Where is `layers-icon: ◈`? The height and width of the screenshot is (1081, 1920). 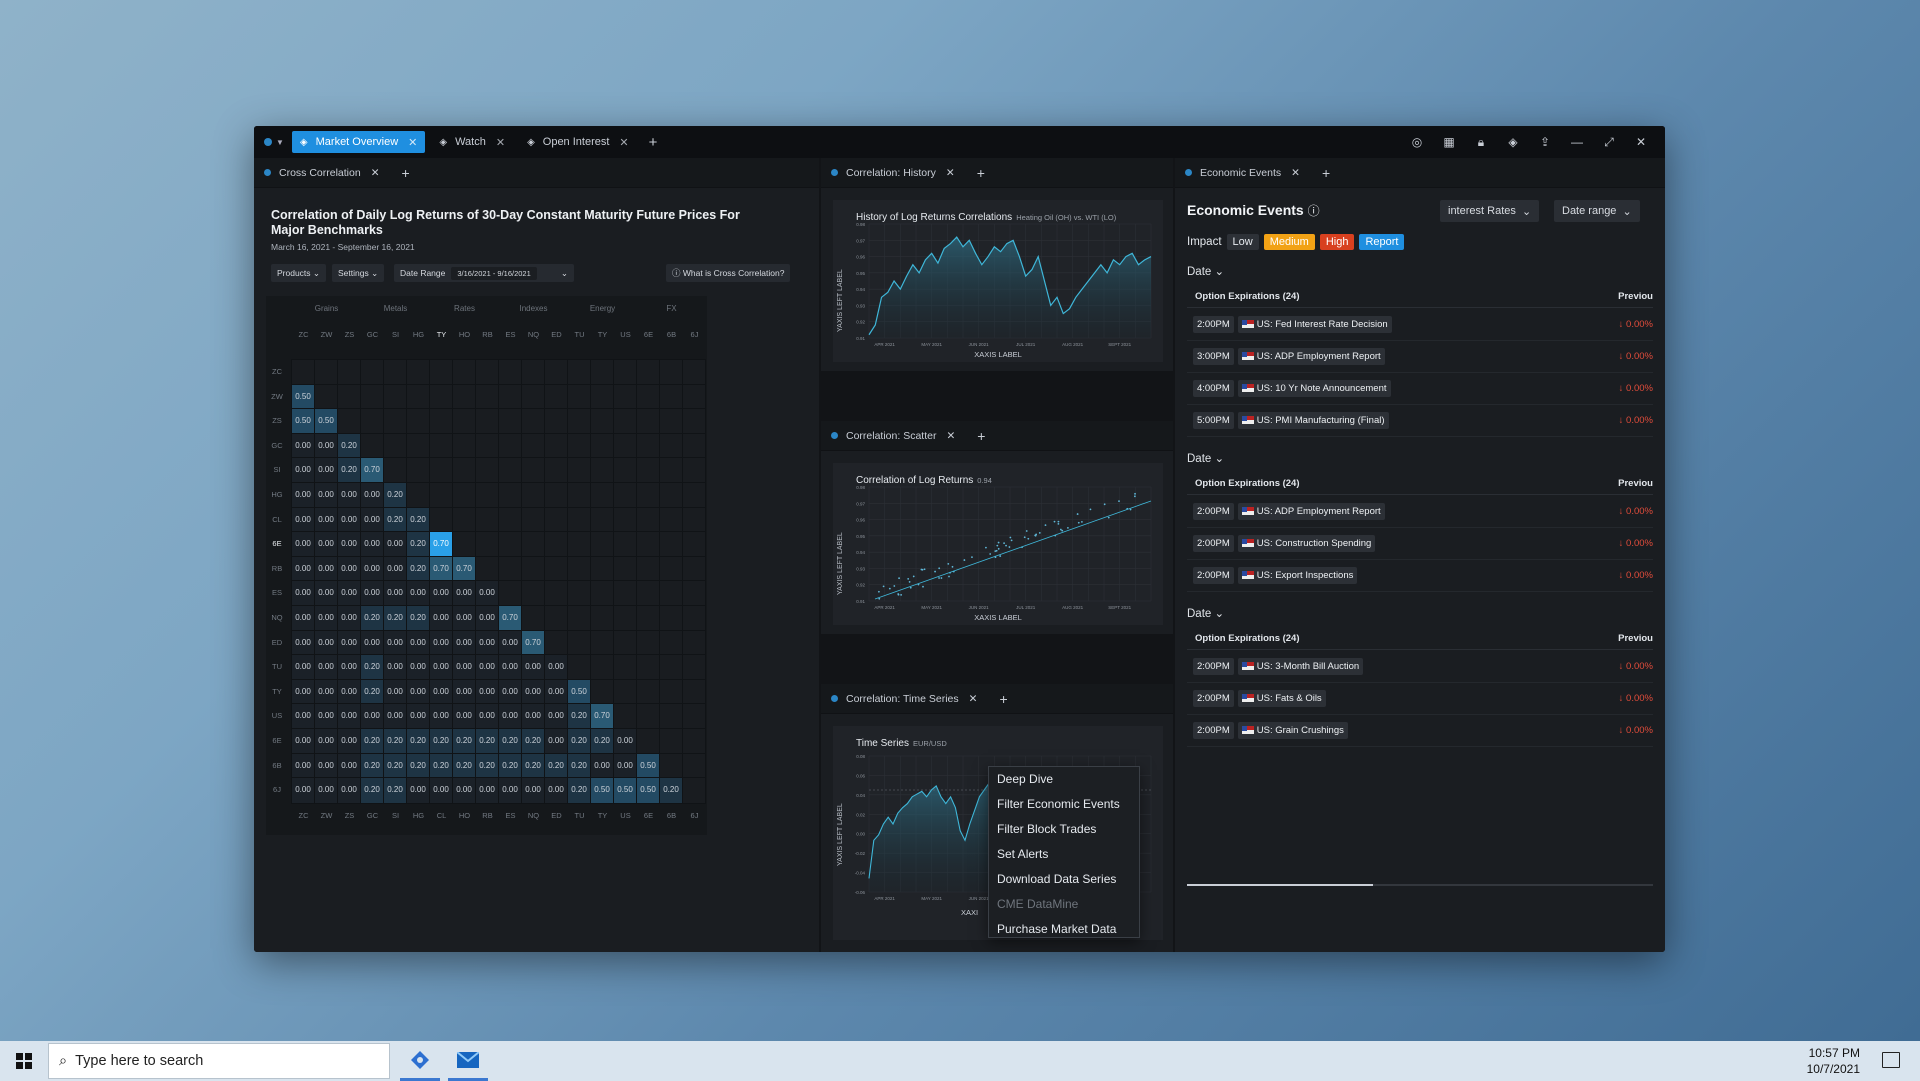 layers-icon: ◈ is located at coordinates (1513, 142).